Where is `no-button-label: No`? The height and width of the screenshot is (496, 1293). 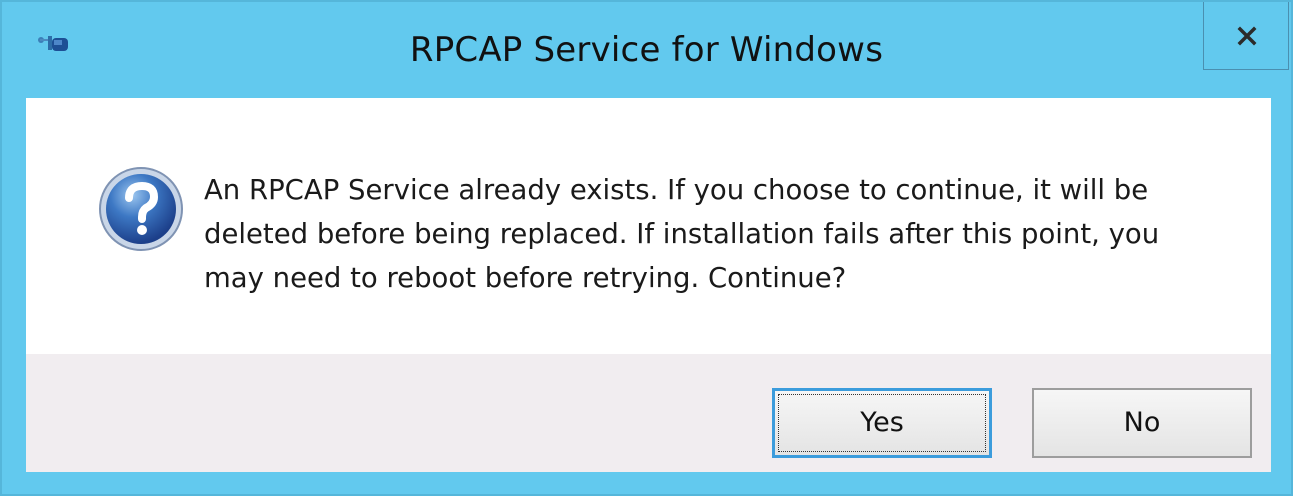 no-button-label: No is located at coordinates (1142, 422).